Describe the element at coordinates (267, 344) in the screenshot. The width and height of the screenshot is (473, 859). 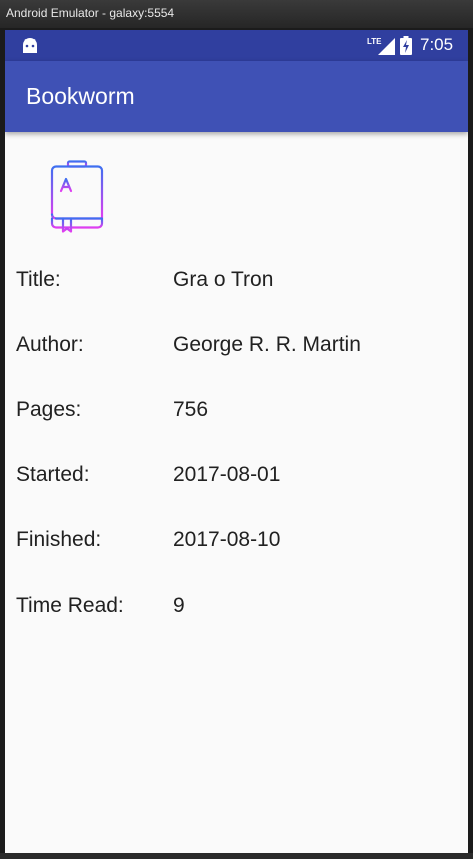
I see `author-value: George R. R. Martin` at that location.